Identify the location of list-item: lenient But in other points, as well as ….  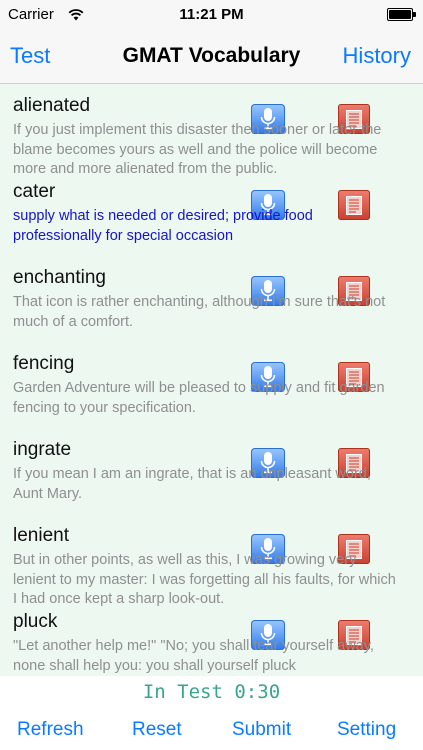
(211, 568).